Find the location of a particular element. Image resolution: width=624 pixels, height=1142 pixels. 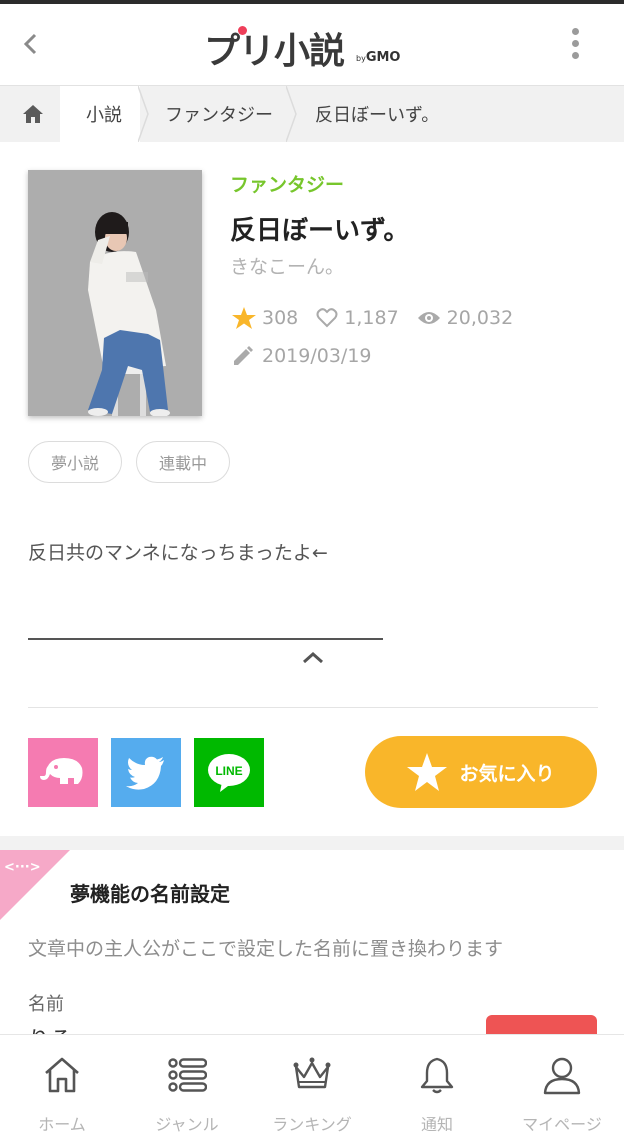

nav-notifications: 通知 is located at coordinates (437, 1088).